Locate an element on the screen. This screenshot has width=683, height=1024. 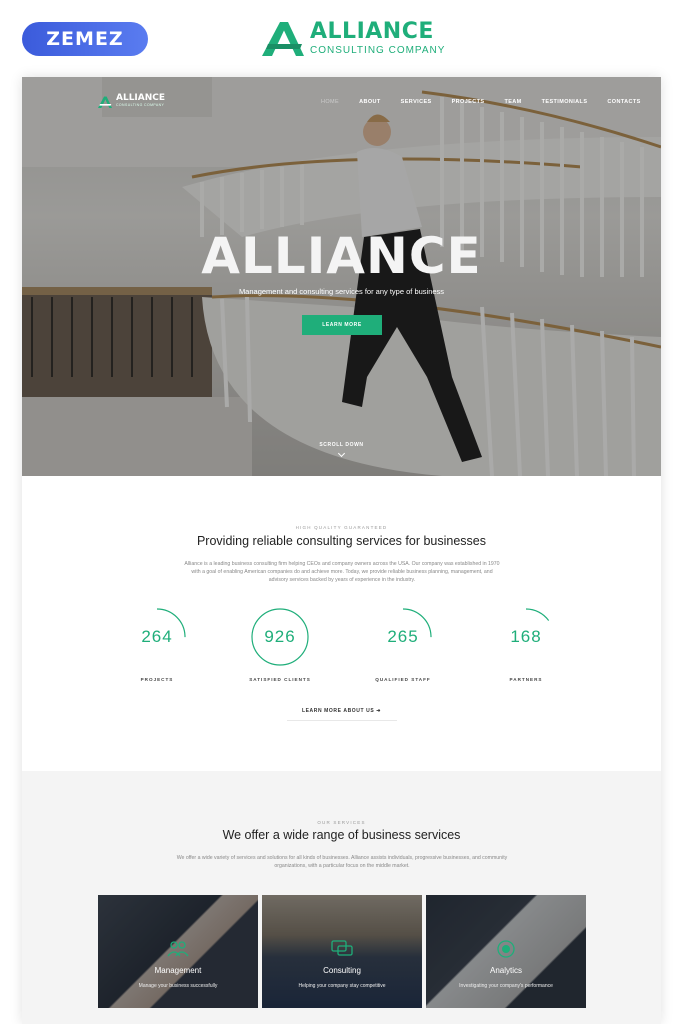
nav-item-home: HOME is located at coordinates (330, 102).